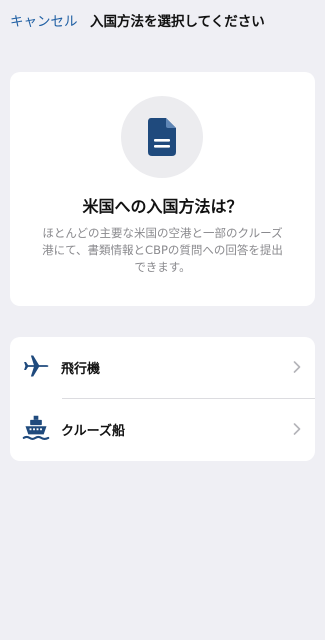 The height and width of the screenshot is (640, 325). I want to click on airplane-icon, so click(36, 366).